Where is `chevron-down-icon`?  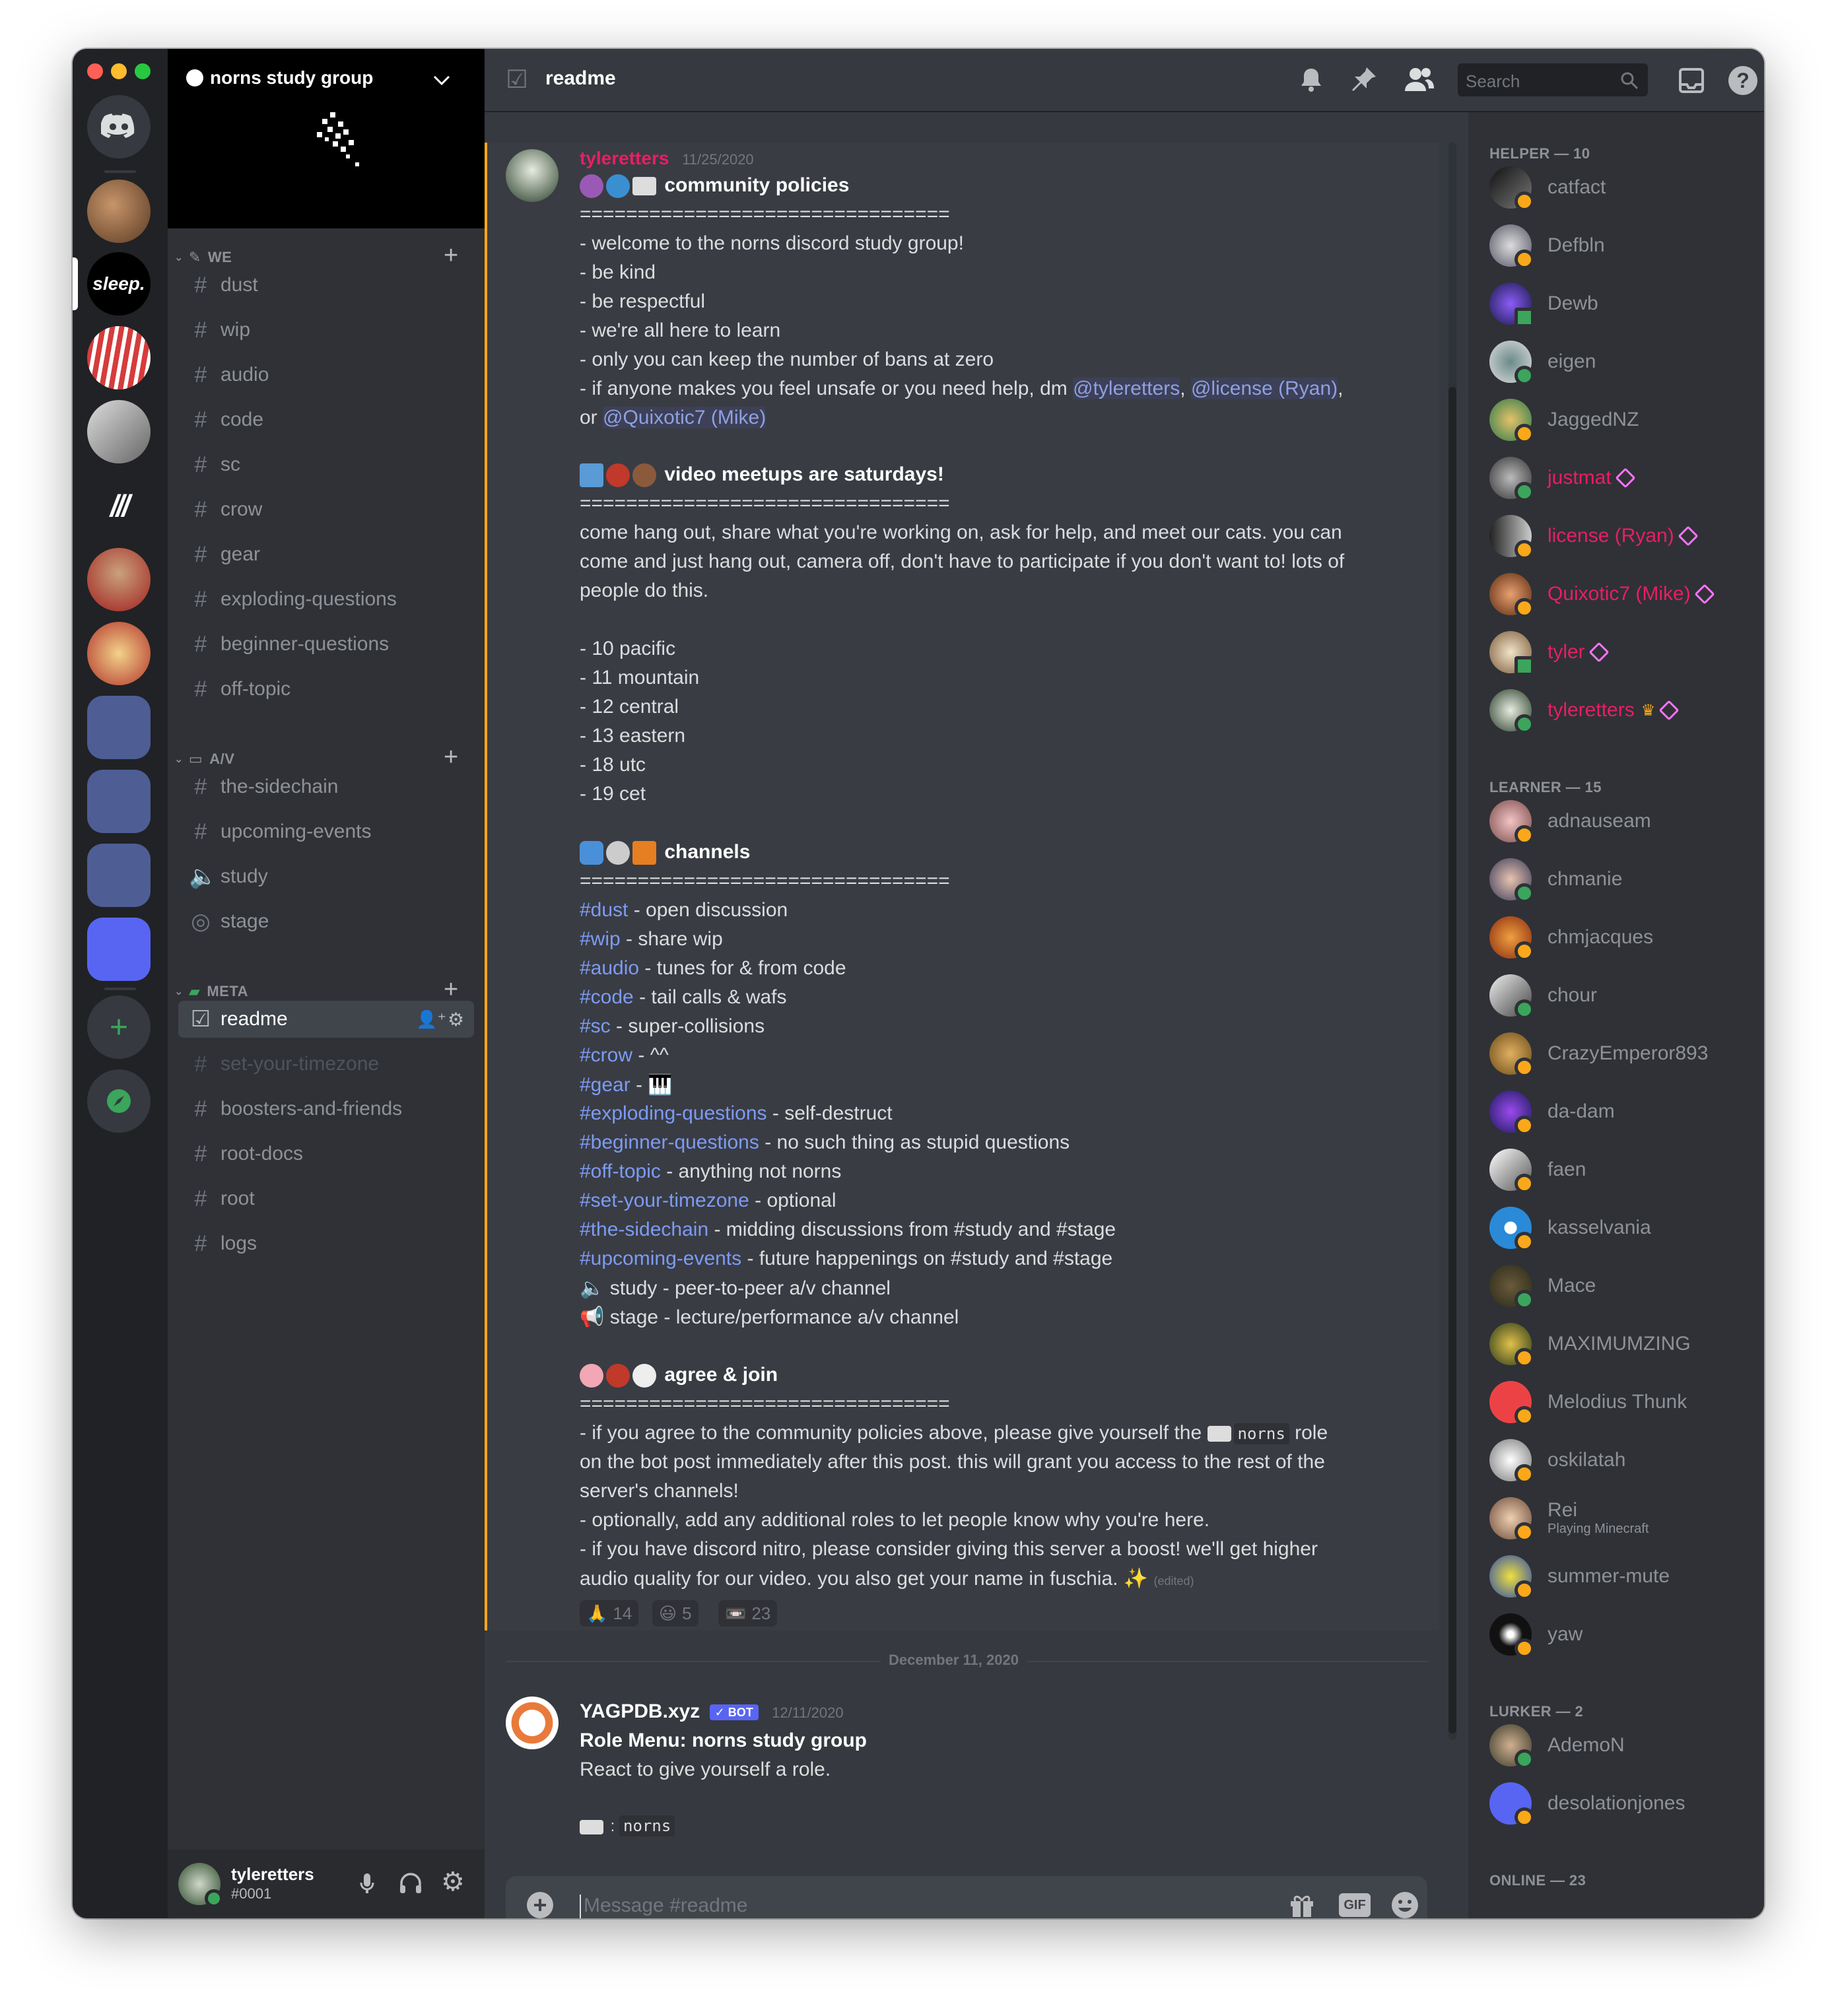
chevron-down-icon is located at coordinates (442, 80).